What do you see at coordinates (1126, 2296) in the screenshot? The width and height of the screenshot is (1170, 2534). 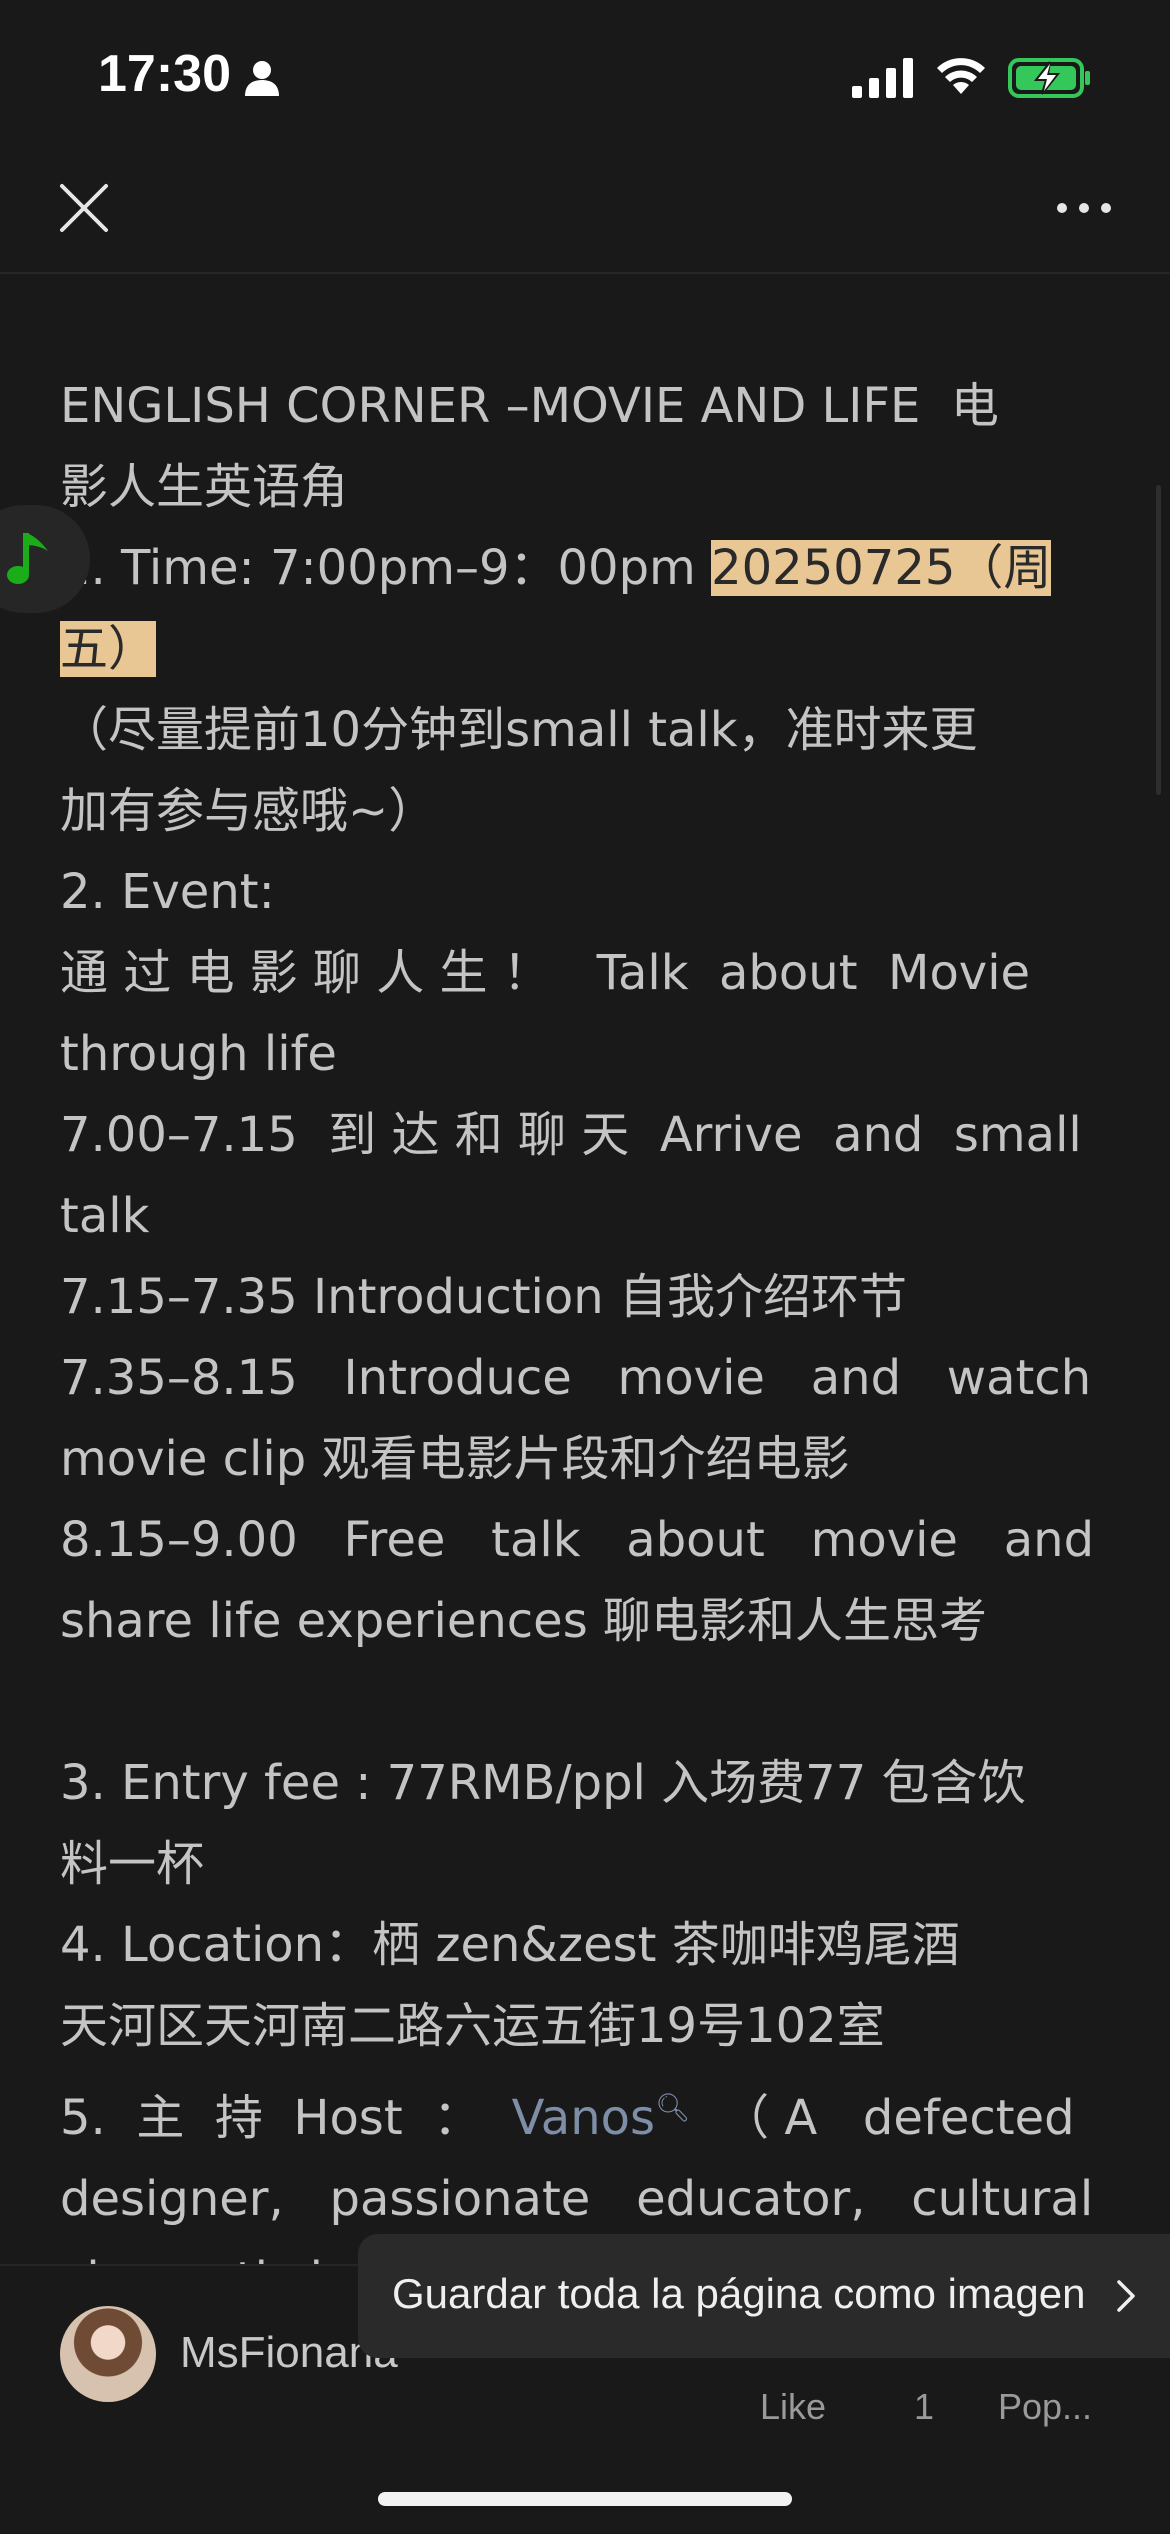 I see `chevron-right-icon` at bounding box center [1126, 2296].